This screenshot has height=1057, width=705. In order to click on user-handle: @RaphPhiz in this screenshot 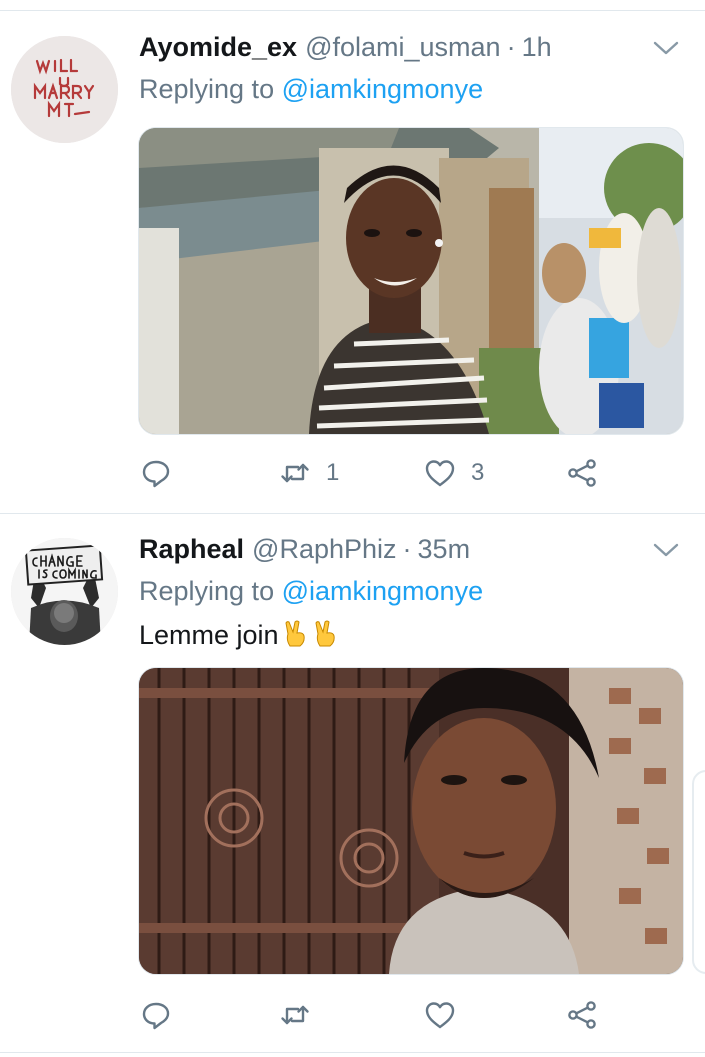, I will do `click(324, 549)`.